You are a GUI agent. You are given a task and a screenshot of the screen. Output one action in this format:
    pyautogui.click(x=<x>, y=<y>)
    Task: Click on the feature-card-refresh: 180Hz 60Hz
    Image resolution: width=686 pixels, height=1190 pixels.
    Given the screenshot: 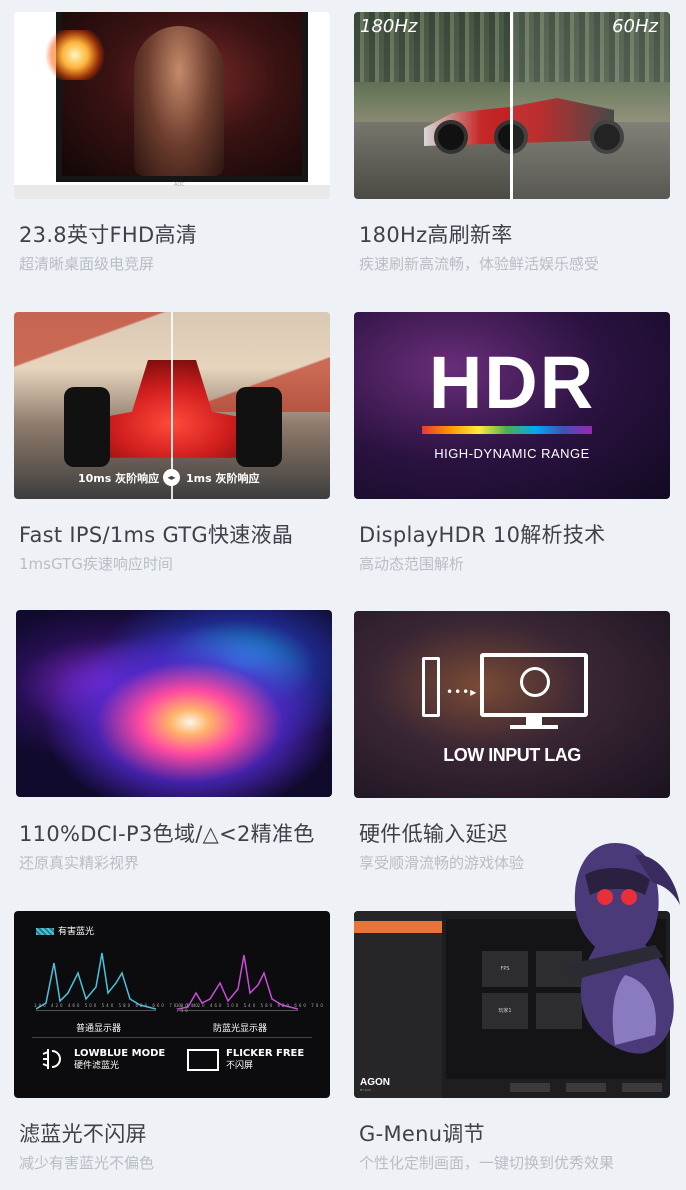 What is the action you would take?
    pyautogui.click(x=512, y=105)
    